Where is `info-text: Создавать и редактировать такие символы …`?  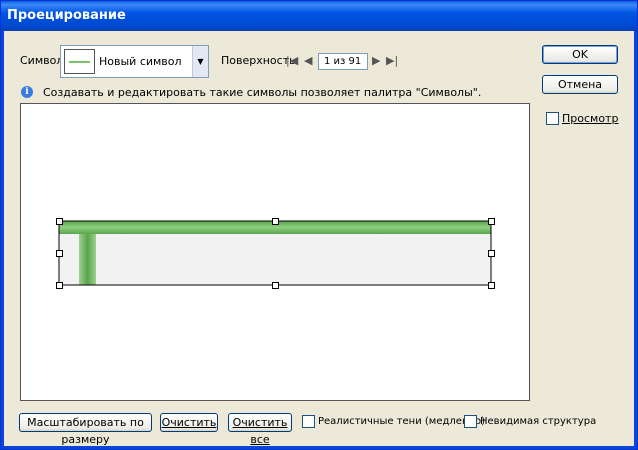 info-text: Создавать и редактировать такие символы … is located at coordinates (262, 92).